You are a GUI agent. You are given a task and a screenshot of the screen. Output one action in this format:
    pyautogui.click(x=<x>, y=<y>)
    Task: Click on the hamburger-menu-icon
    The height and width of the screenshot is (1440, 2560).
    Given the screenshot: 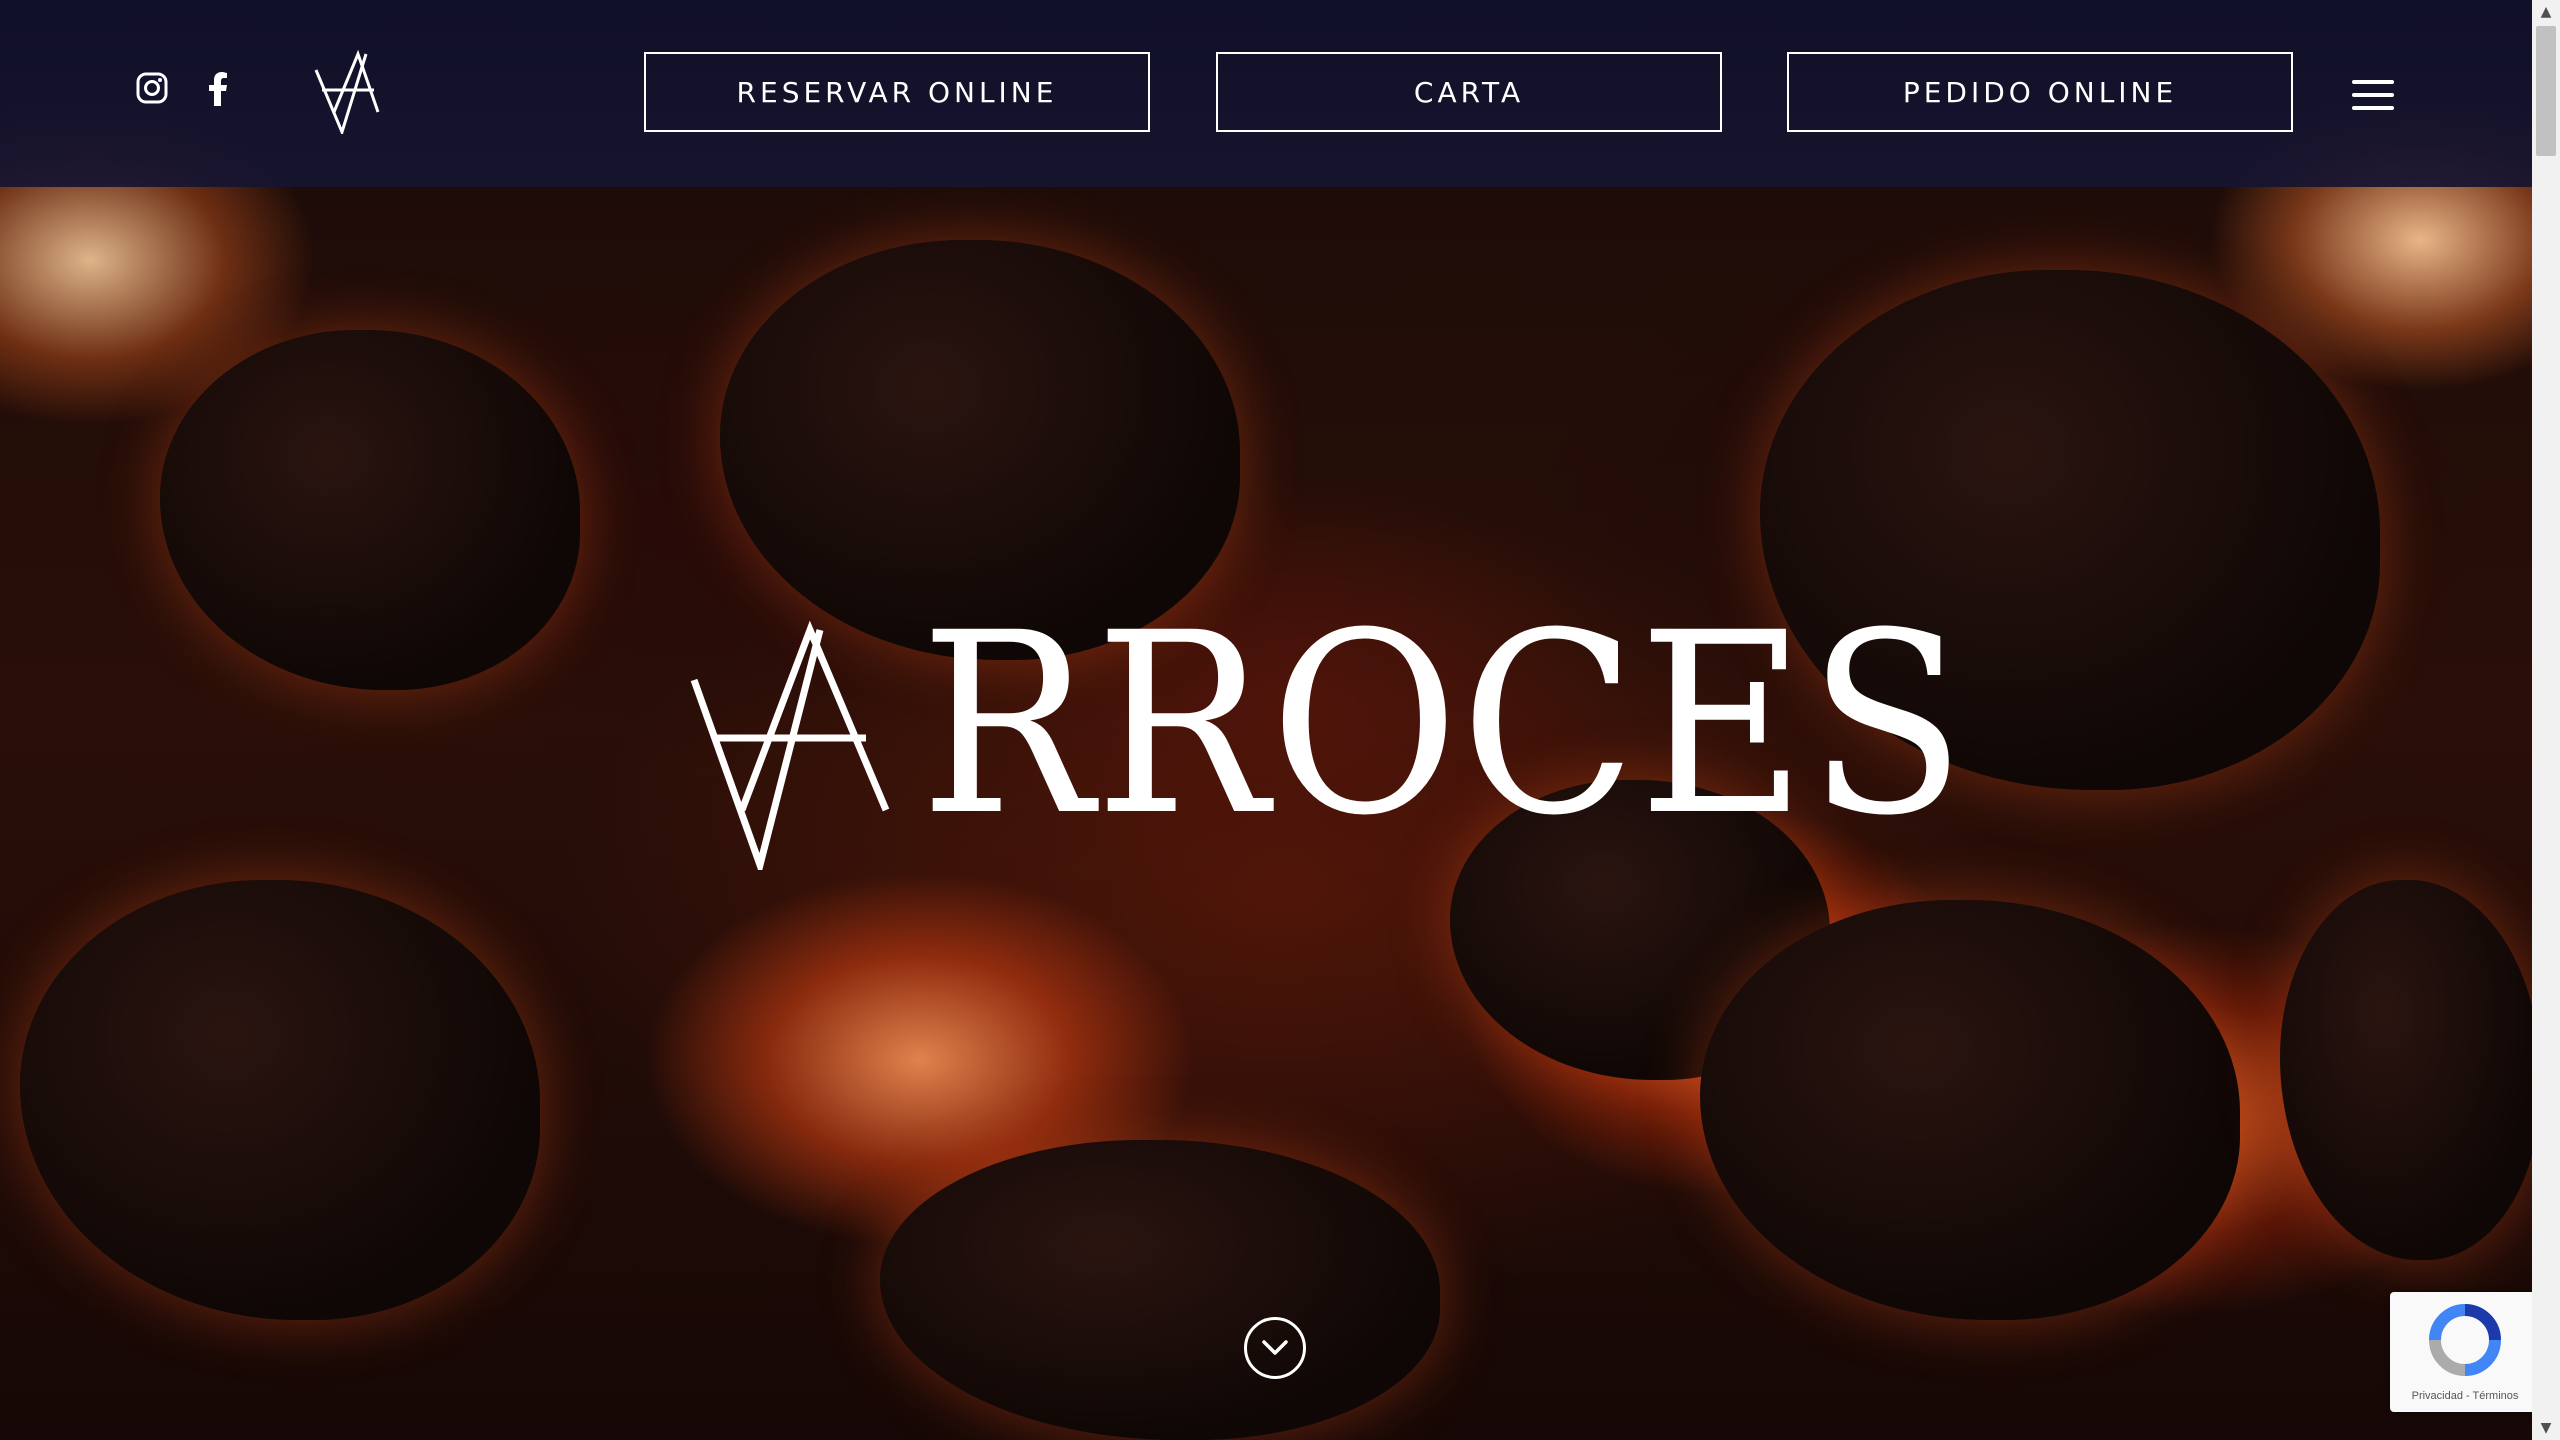 What is the action you would take?
    pyautogui.click(x=2373, y=95)
    